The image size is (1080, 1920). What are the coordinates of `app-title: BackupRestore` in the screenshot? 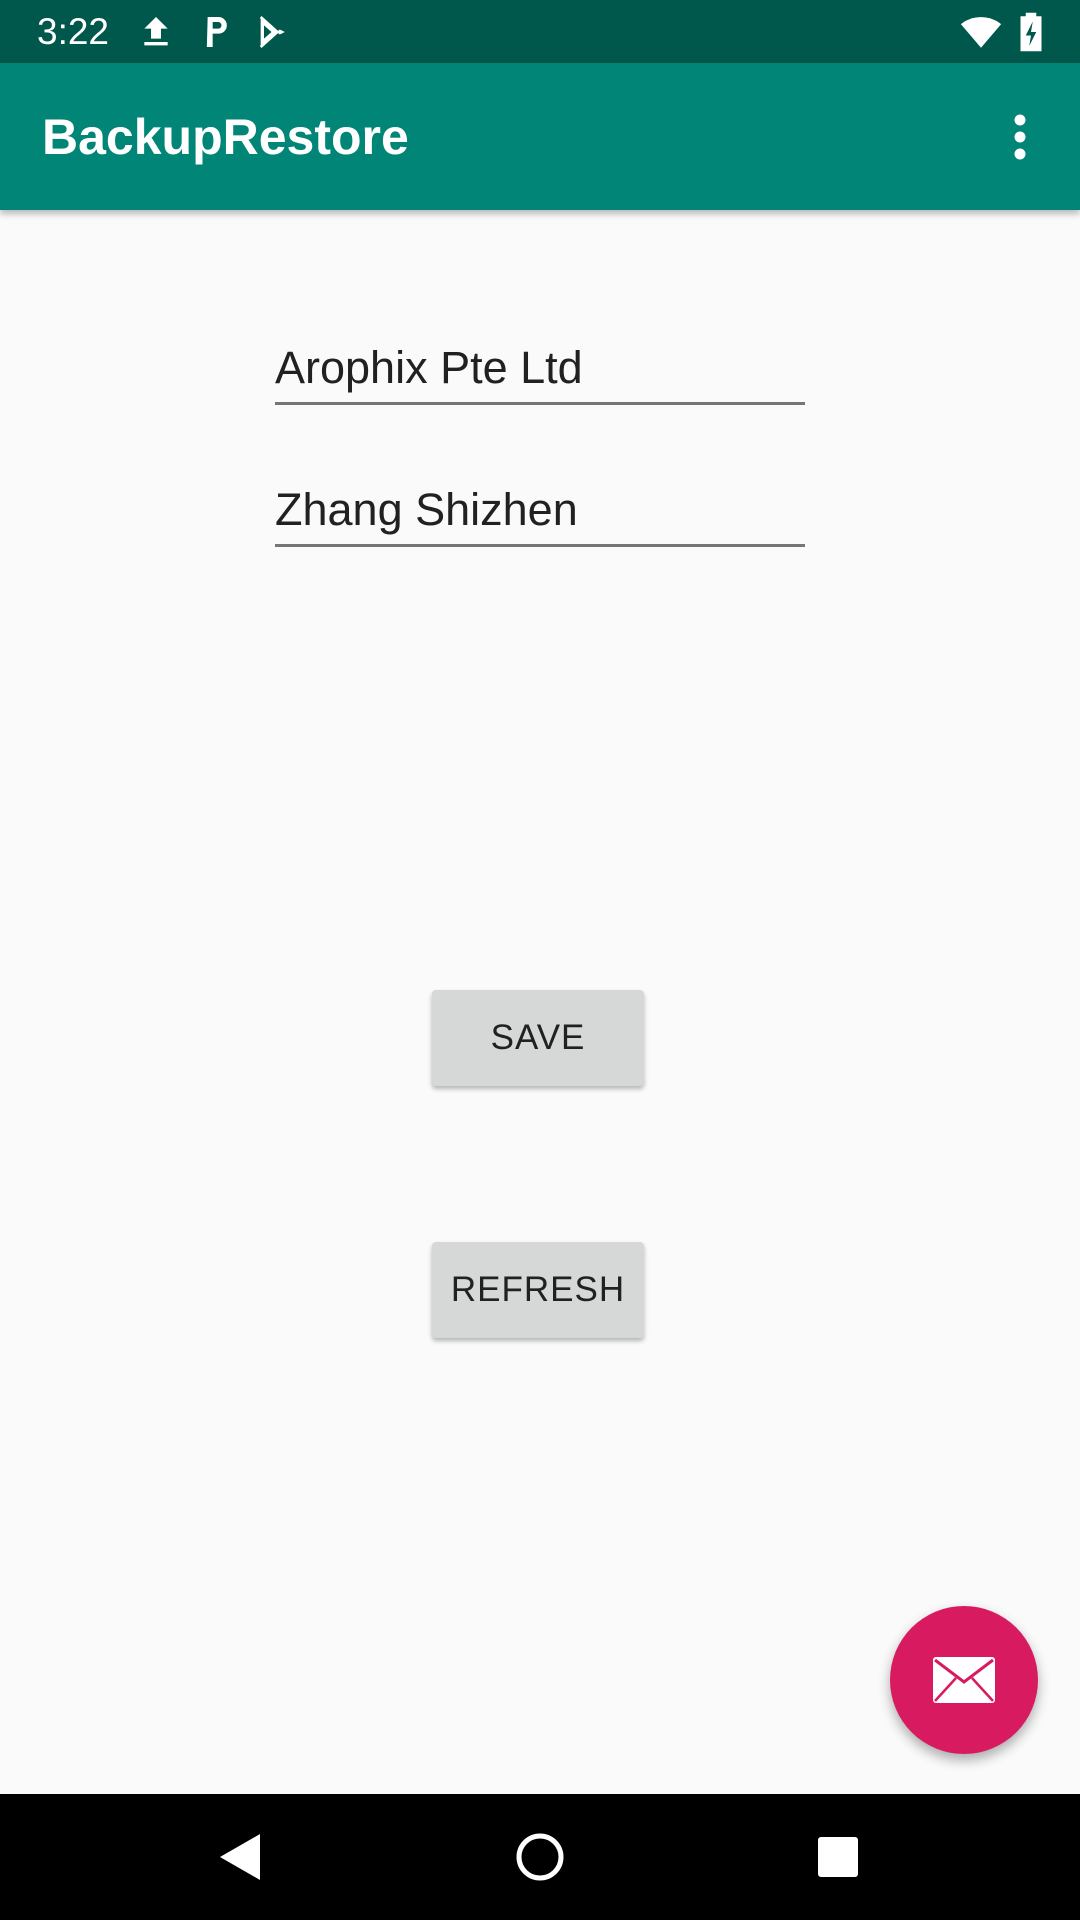 It's located at (225, 137).